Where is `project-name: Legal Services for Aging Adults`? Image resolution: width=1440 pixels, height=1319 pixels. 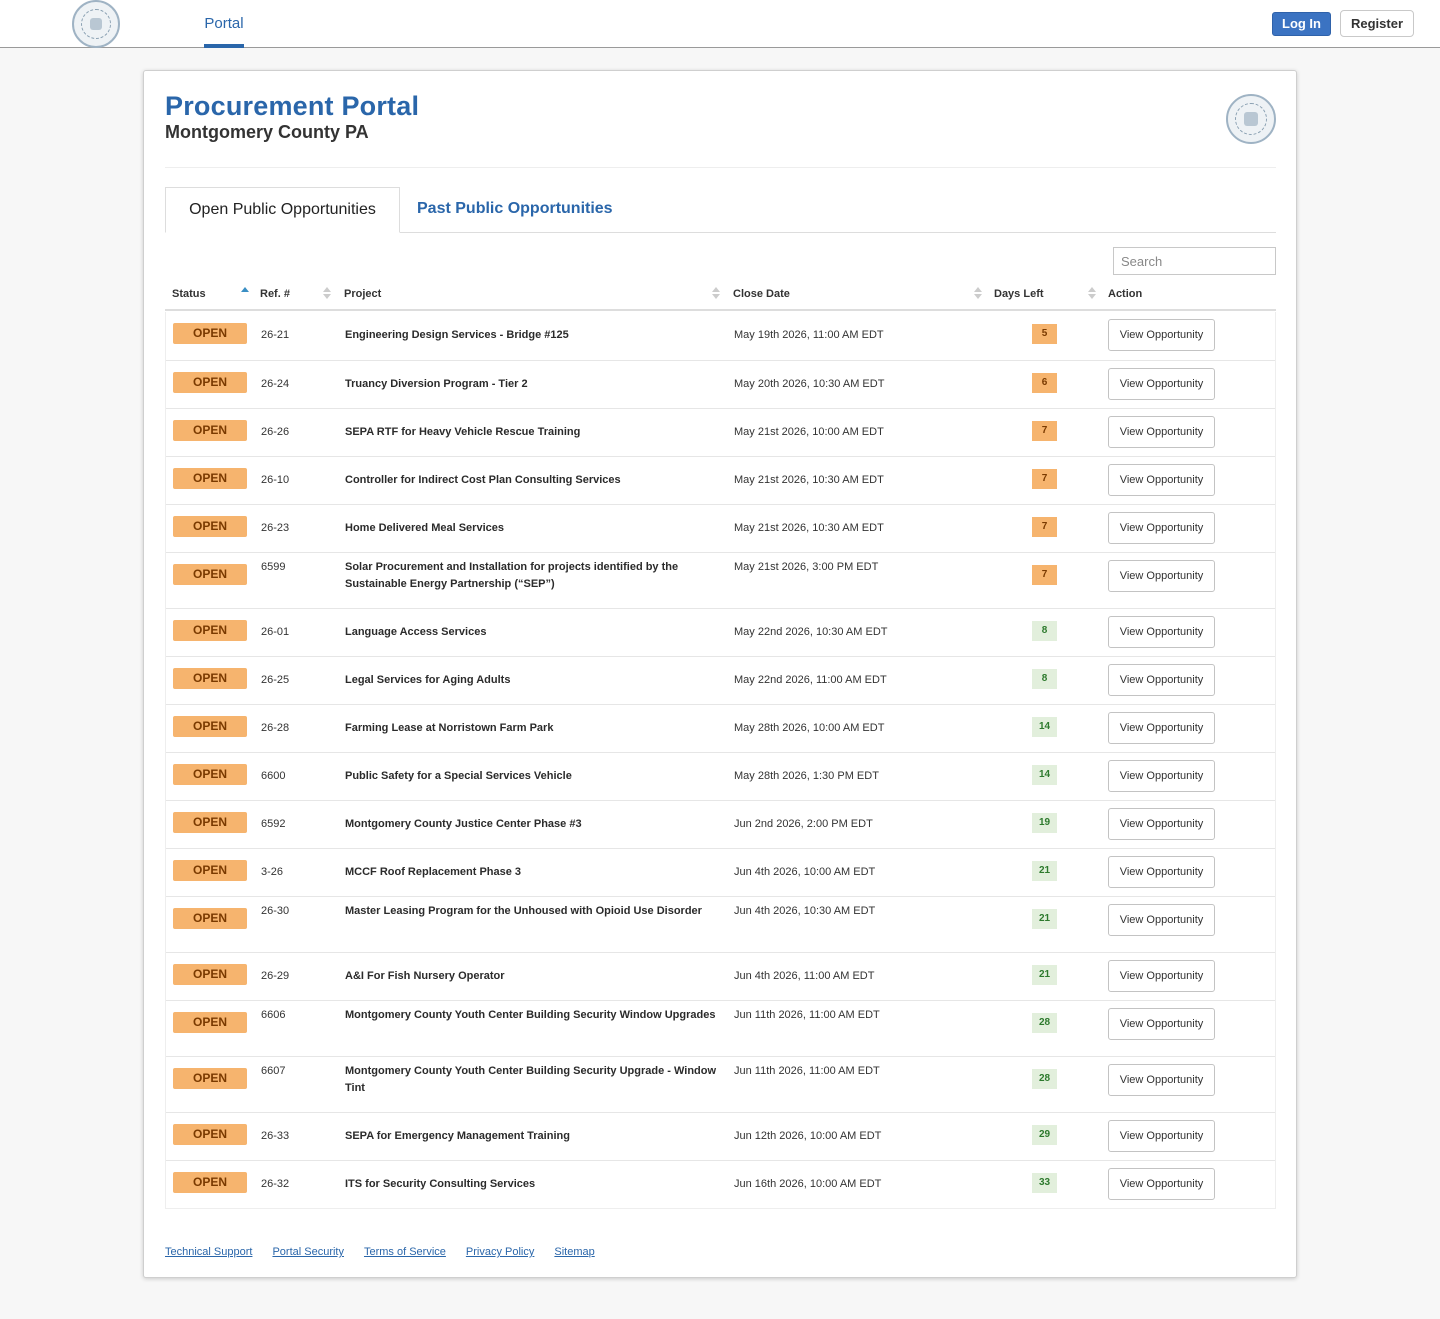 project-name: Legal Services for Aging Adults is located at coordinates (428, 680).